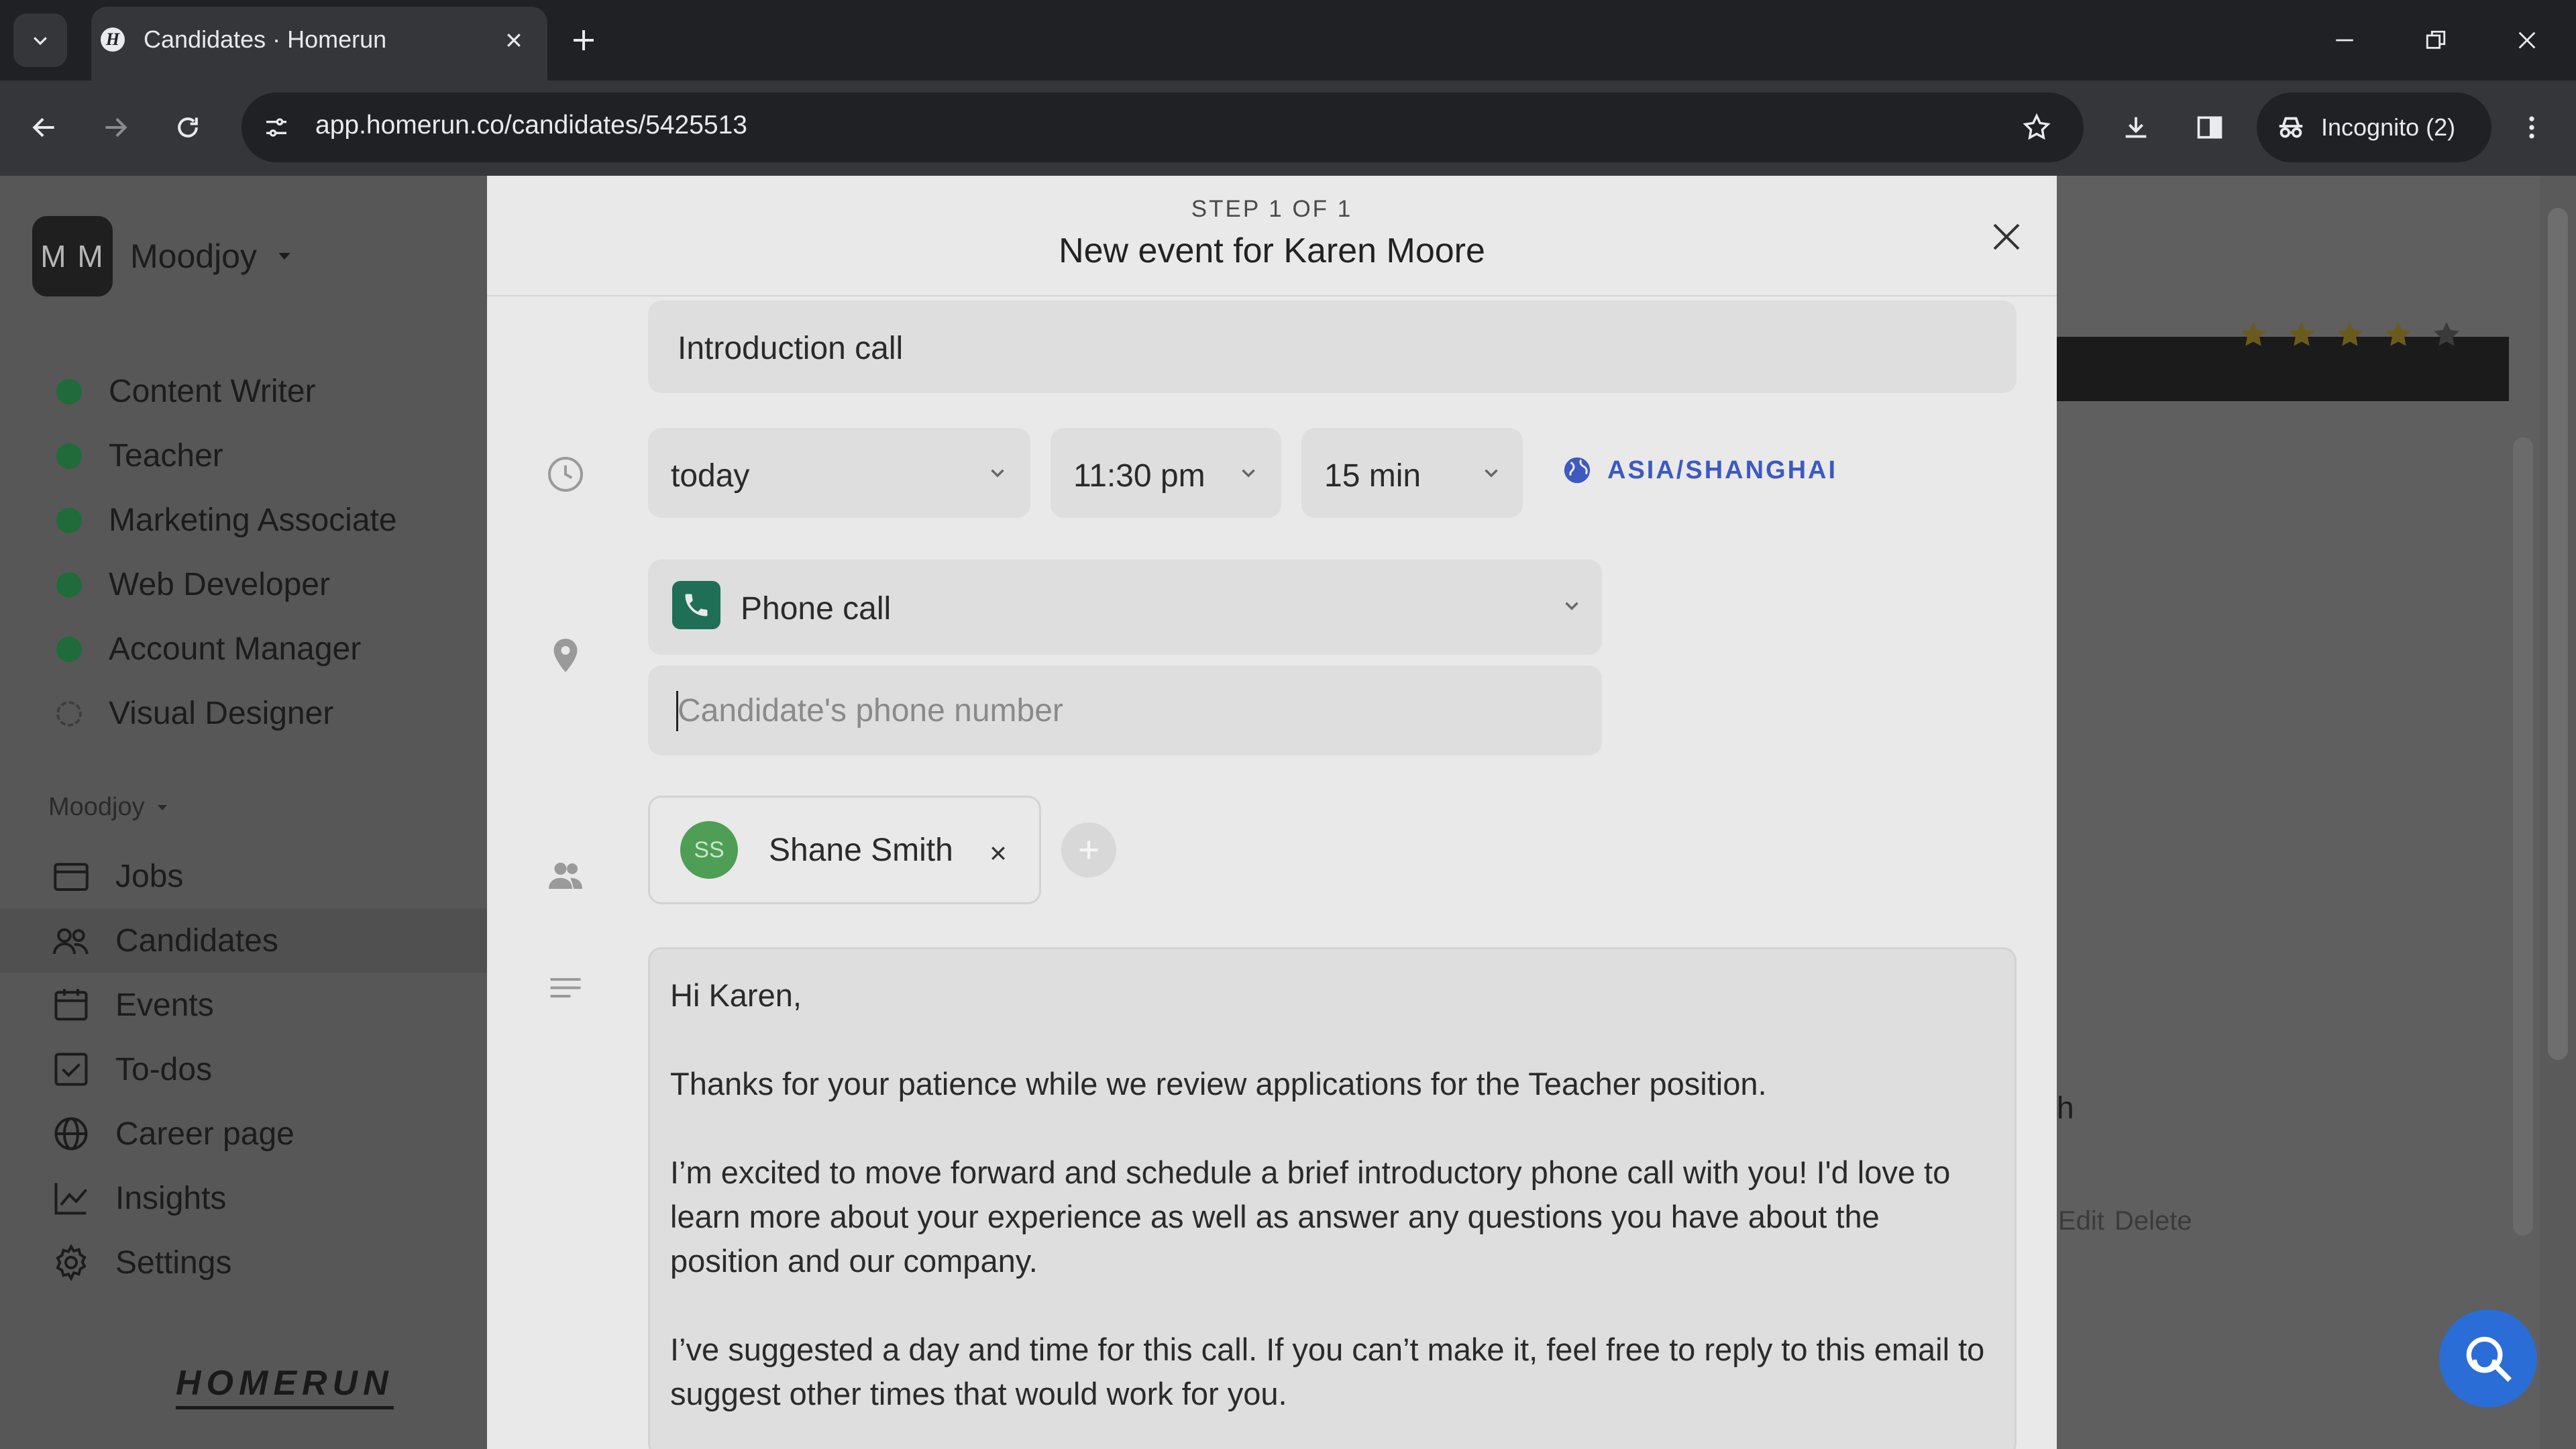 Image resolution: width=2576 pixels, height=1449 pixels. What do you see at coordinates (2558, 634) in the screenshot?
I see `window-scrollbar-thumb` at bounding box center [2558, 634].